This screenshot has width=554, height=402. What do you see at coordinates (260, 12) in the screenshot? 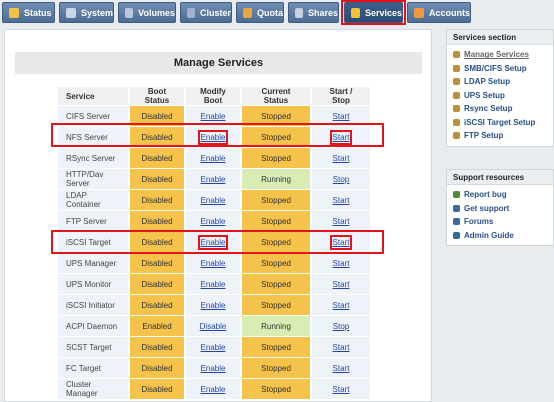
I see `tab-quota: Quota` at bounding box center [260, 12].